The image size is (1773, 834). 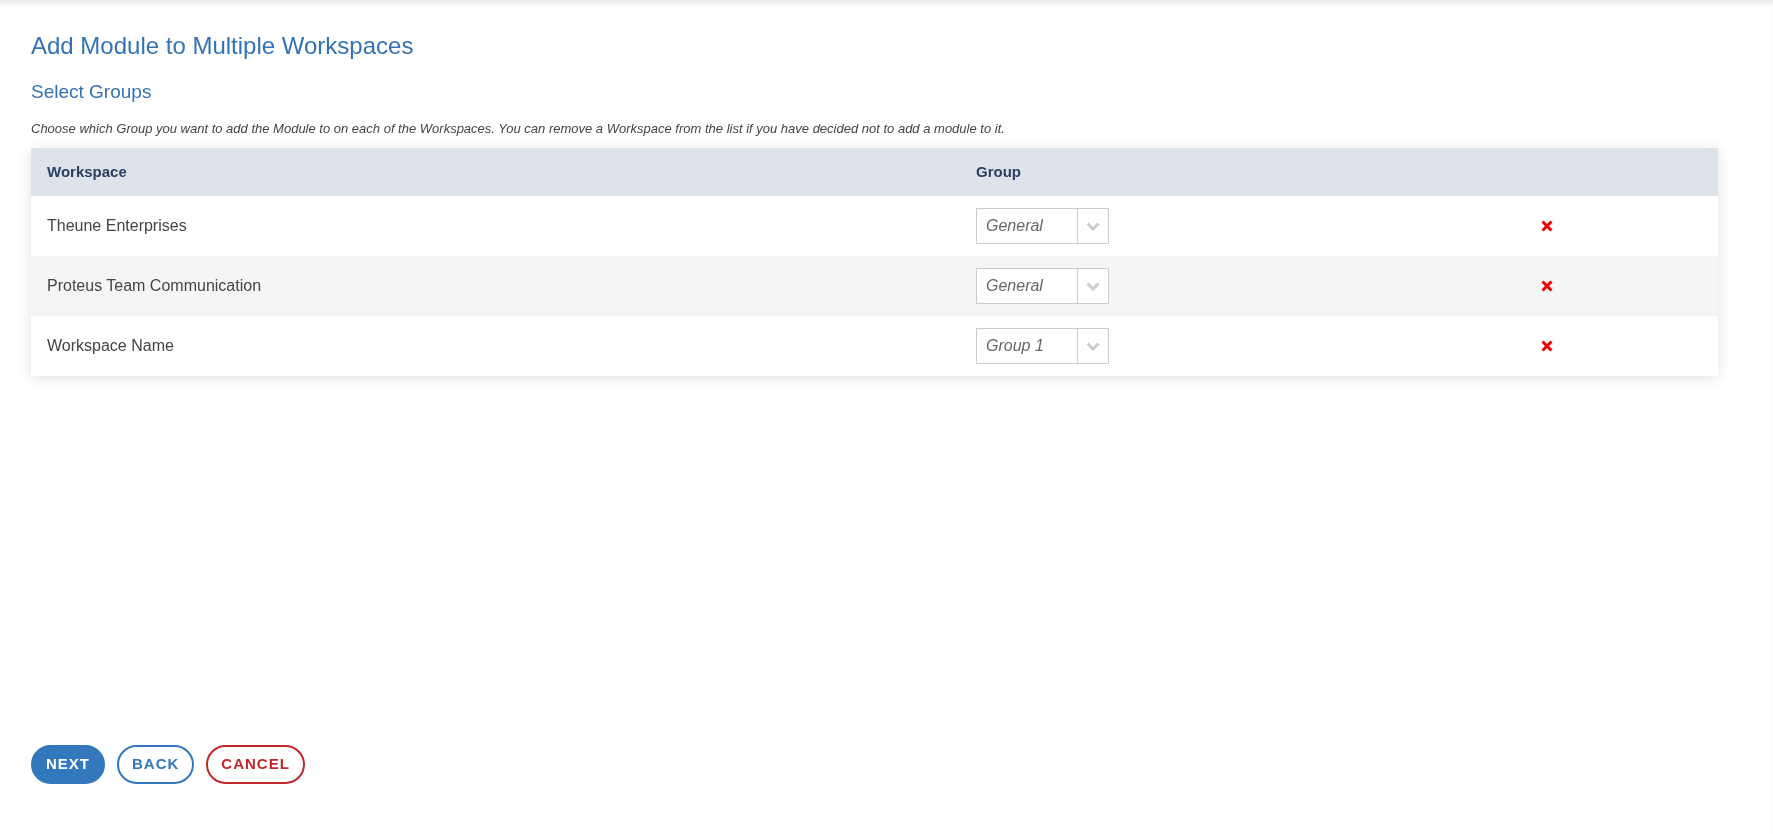 I want to click on section-subtitle: Select Groups, so click(x=91, y=92).